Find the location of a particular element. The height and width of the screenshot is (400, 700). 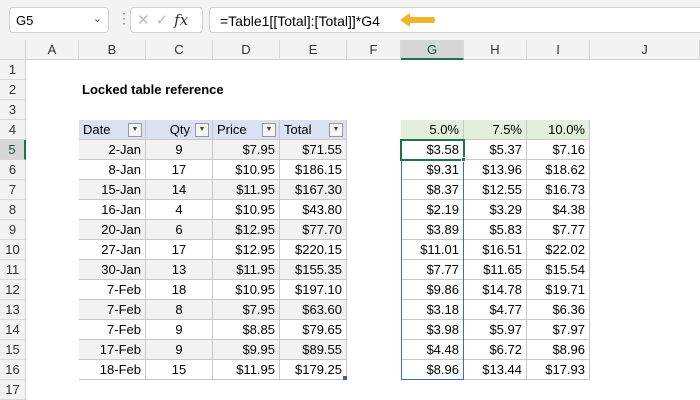

rate-cell: $5.83 is located at coordinates (495, 230).